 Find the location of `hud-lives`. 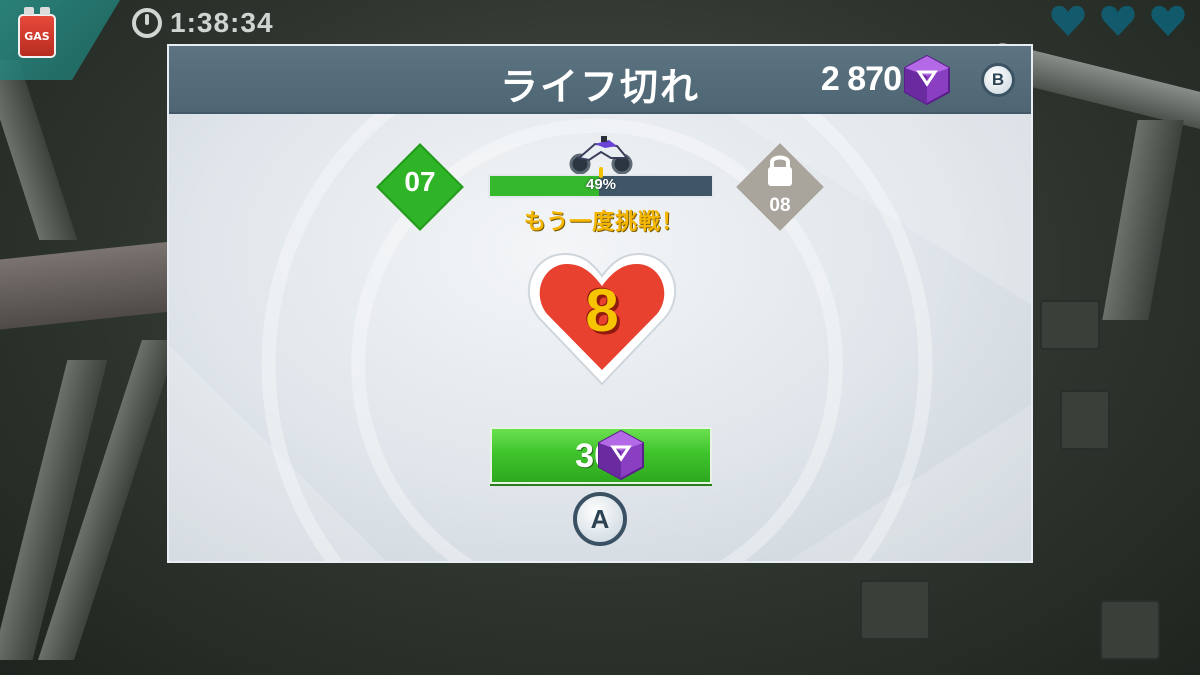

hud-lives is located at coordinates (1118, 21).